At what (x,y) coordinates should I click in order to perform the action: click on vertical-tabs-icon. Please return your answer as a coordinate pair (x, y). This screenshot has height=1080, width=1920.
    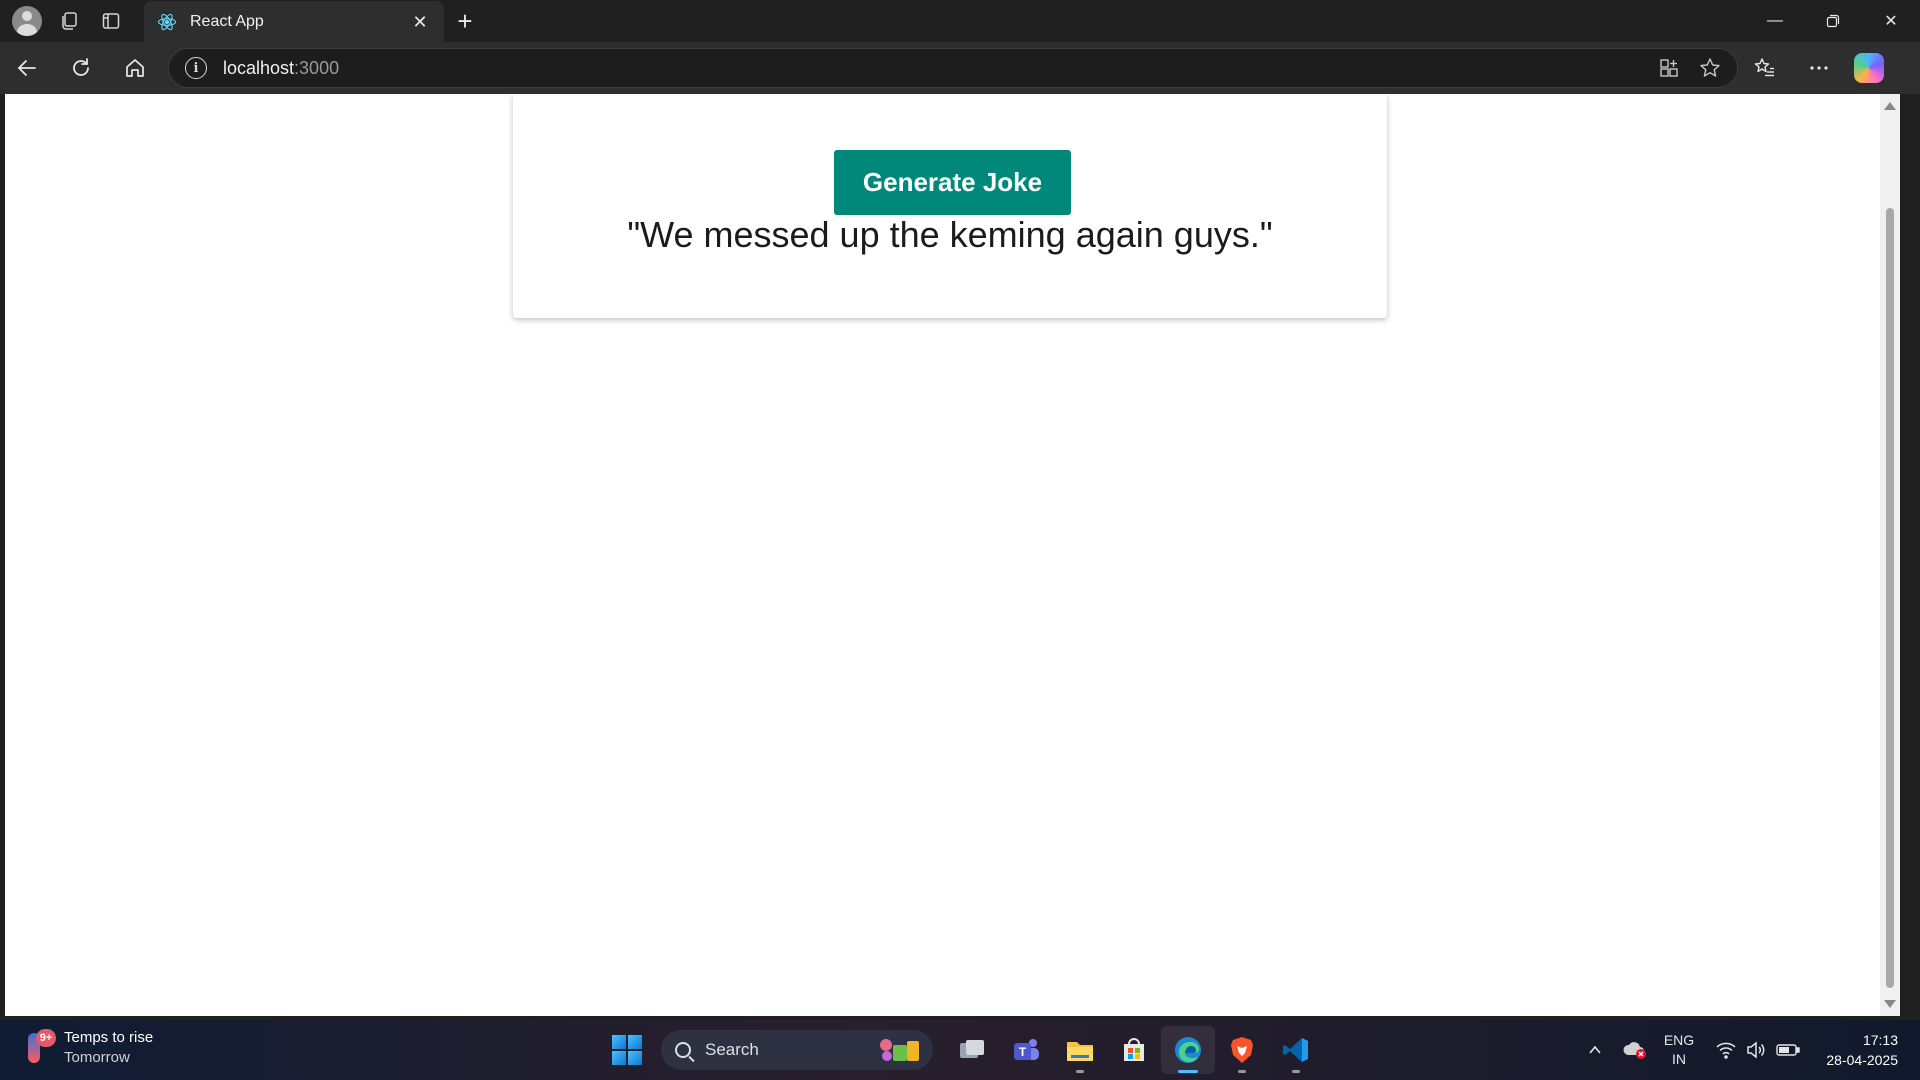
    Looking at the image, I should click on (111, 21).